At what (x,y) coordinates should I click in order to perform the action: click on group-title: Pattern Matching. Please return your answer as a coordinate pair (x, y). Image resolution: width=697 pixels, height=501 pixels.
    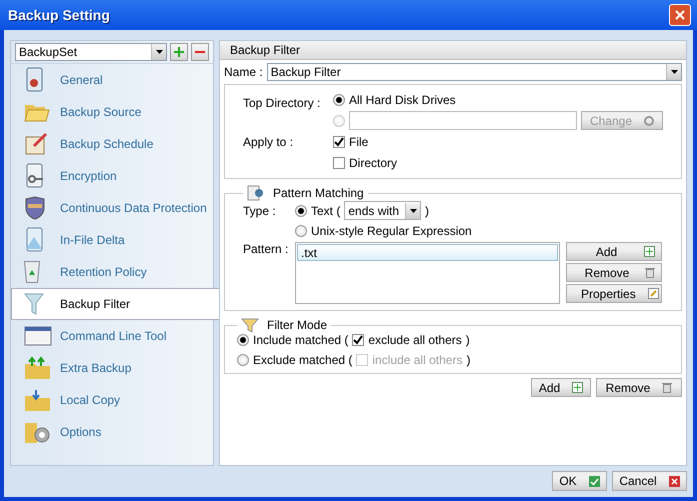
    Looking at the image, I should click on (318, 193).